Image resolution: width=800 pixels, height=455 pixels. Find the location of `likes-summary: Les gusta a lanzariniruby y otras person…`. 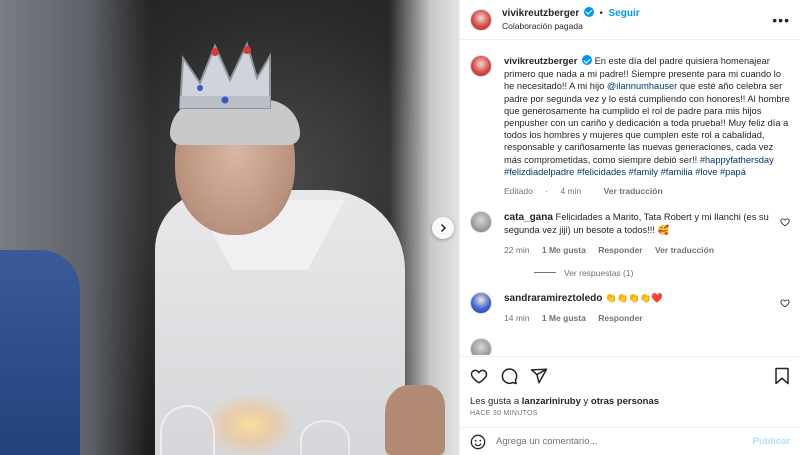

likes-summary: Les gusta a lanzariniruby y otras person… is located at coordinates (630, 401).